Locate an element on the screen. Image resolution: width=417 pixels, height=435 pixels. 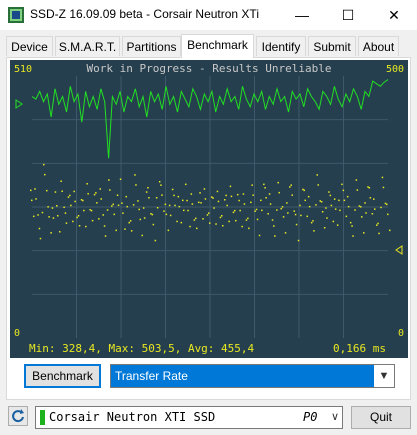
tab-benchmark: Benchmark is located at coordinates (217, 46).